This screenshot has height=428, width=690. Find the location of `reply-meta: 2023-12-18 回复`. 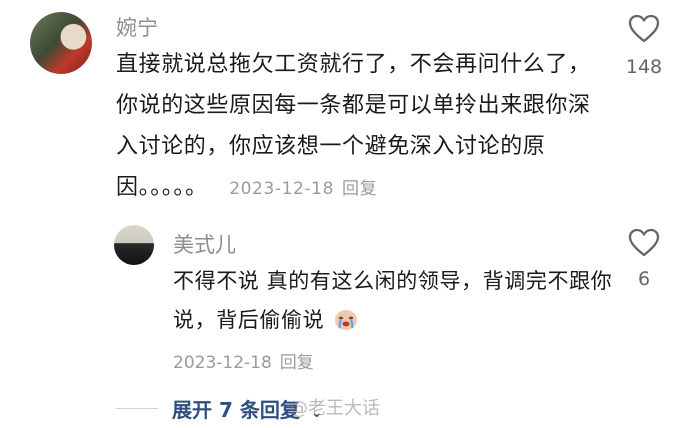

reply-meta: 2023-12-18 回复 is located at coordinates (243, 360).